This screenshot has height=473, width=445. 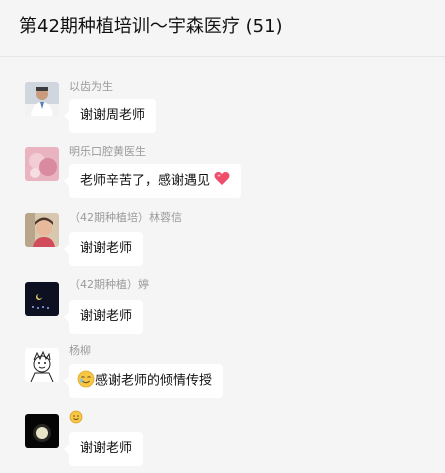 What do you see at coordinates (154, 381) in the screenshot?
I see `message-text: 感谢老师的倾情传授` at bounding box center [154, 381].